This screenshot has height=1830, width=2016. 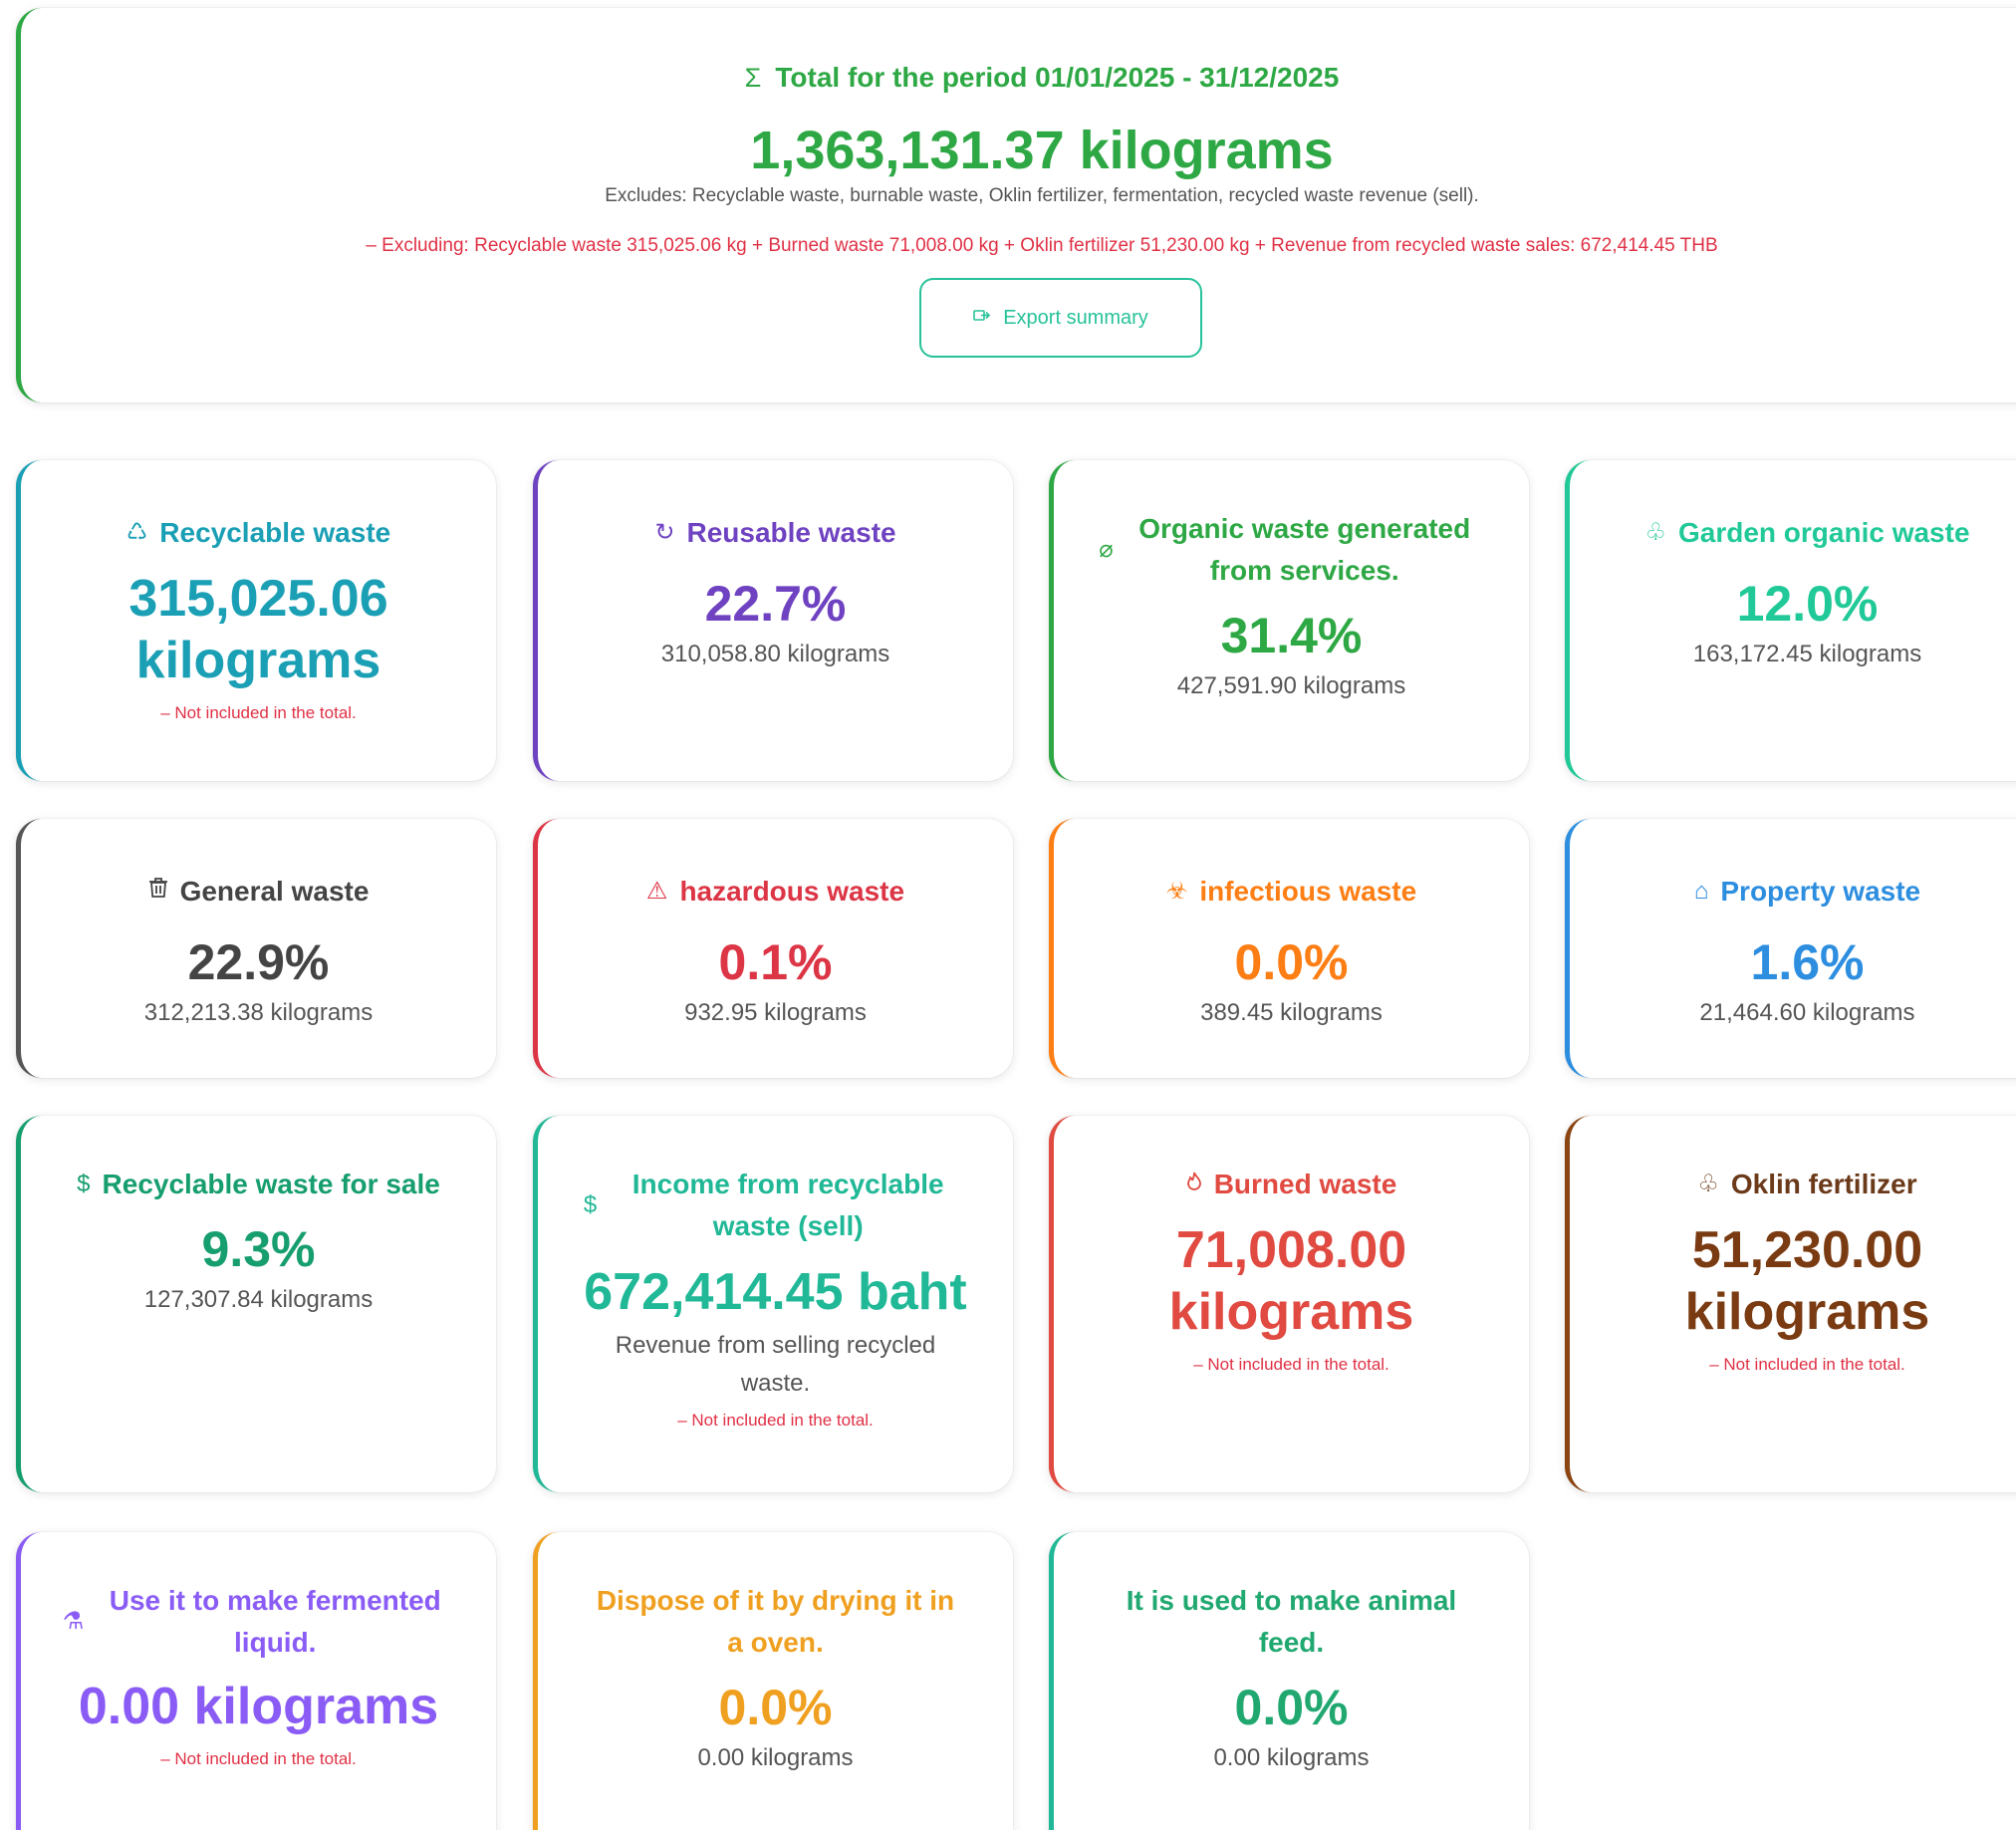 What do you see at coordinates (1194, 1184) in the screenshot?
I see `flame-icon` at bounding box center [1194, 1184].